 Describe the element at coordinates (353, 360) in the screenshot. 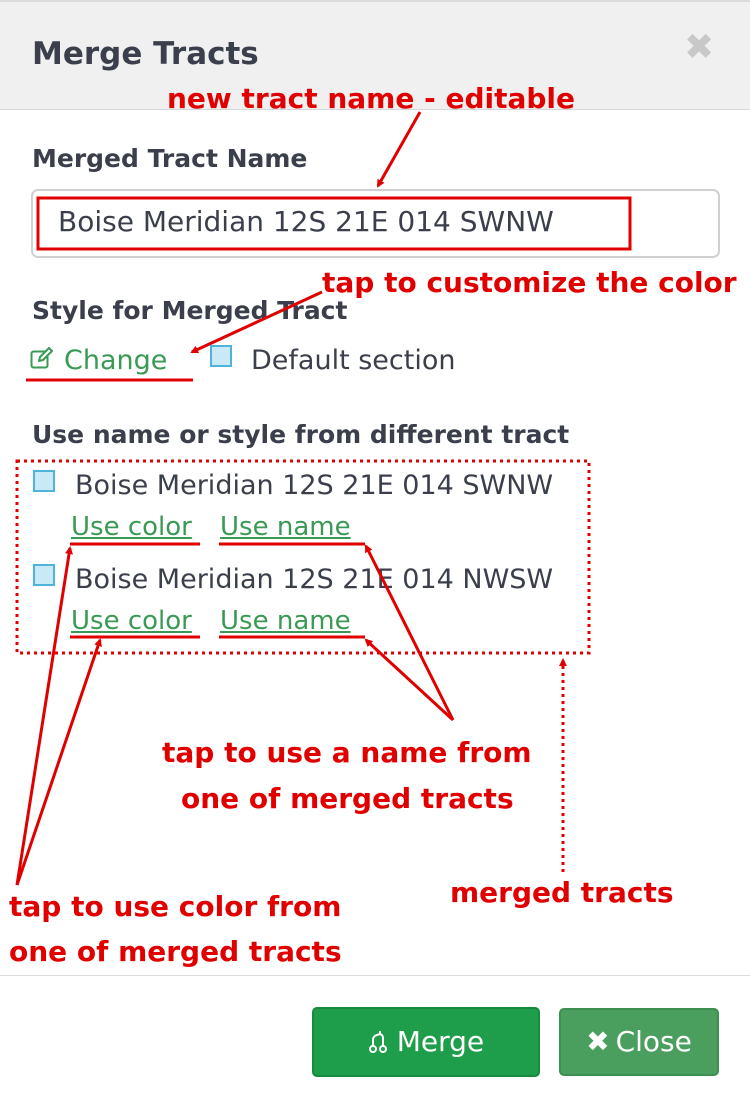

I see `default-section-label: Default section` at that location.